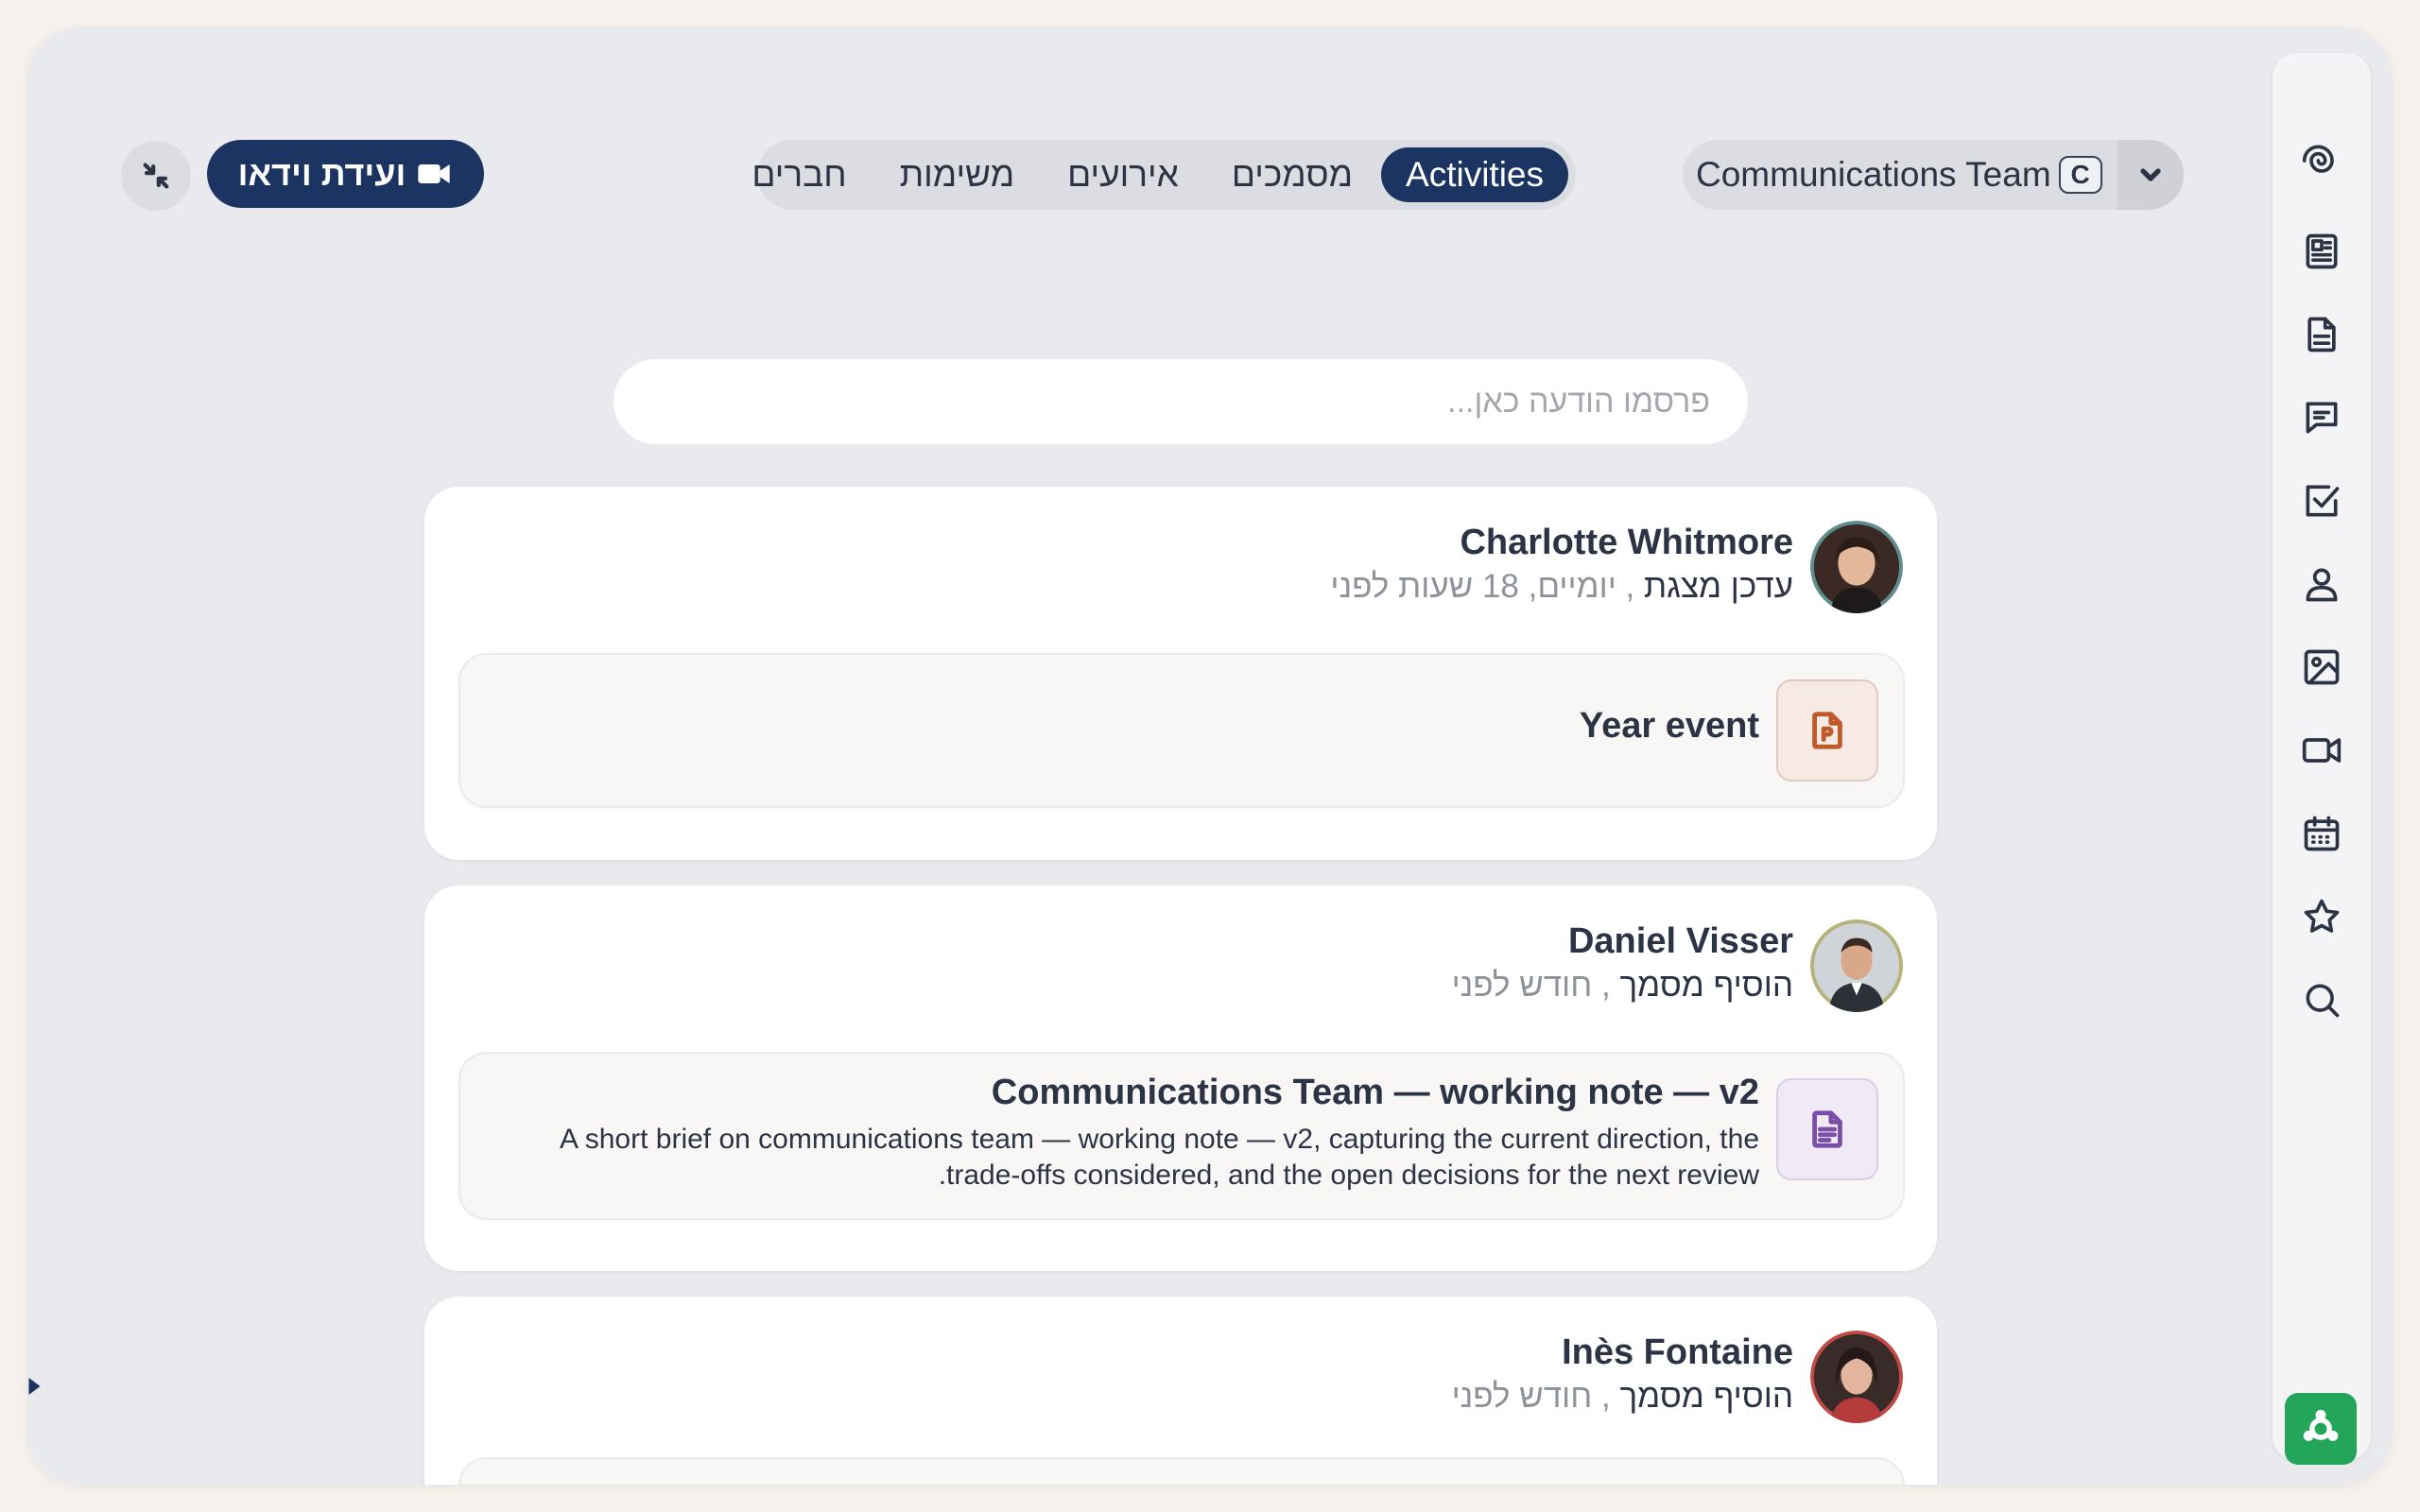 Image resolution: width=2420 pixels, height=1512 pixels. Describe the element at coordinates (1626, 543) in the screenshot. I see `author-name: Charlotte Whitmore` at that location.